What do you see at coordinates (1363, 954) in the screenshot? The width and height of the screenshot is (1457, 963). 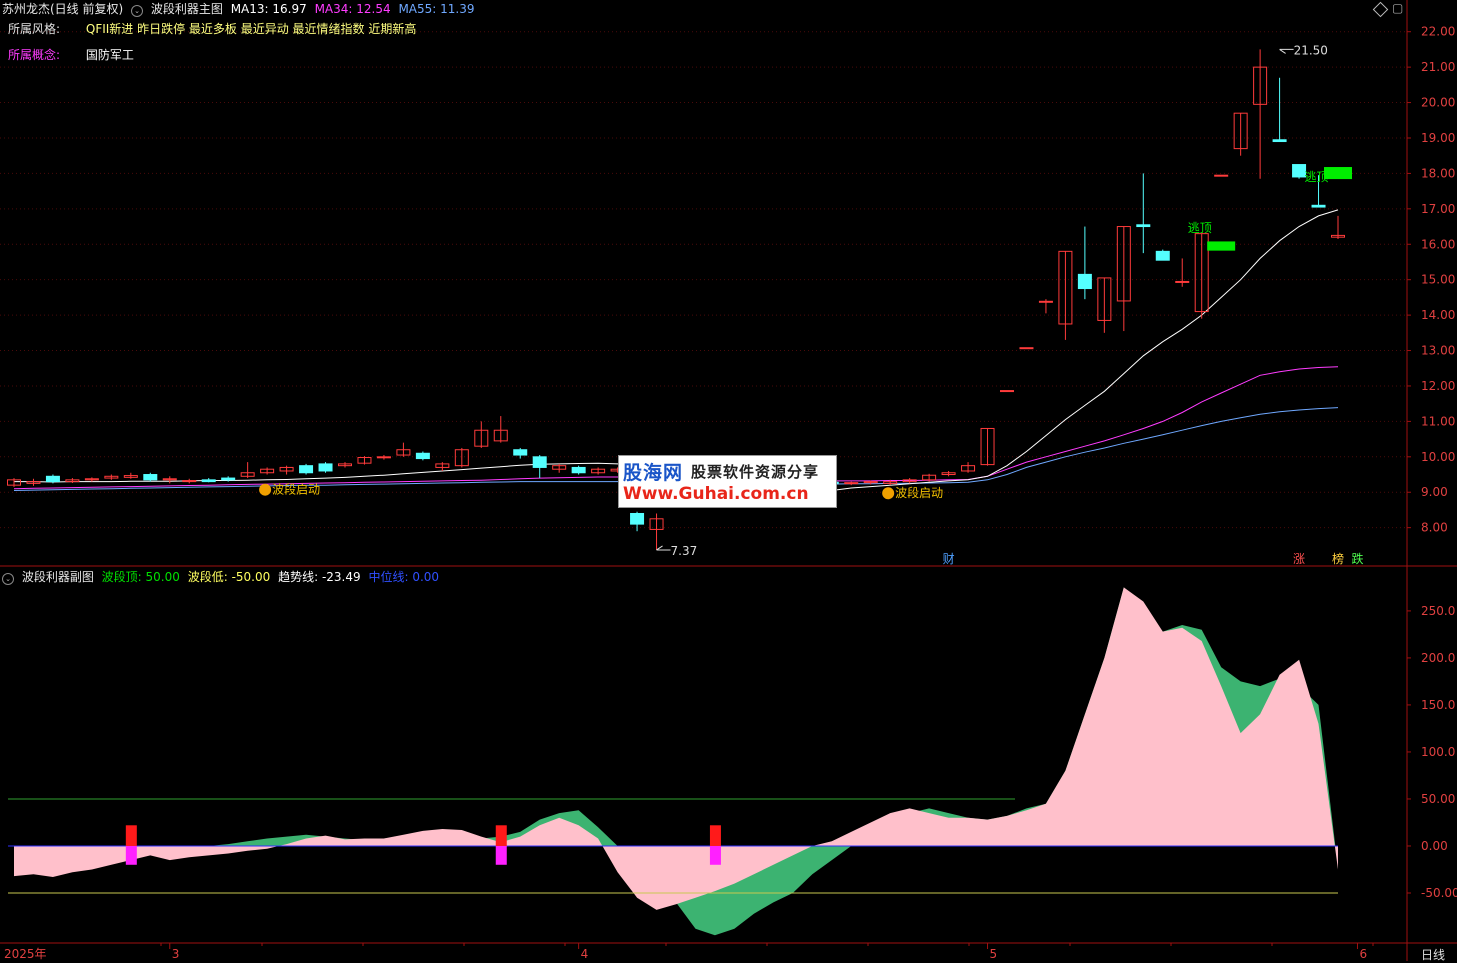 I see `time-label: 6` at bounding box center [1363, 954].